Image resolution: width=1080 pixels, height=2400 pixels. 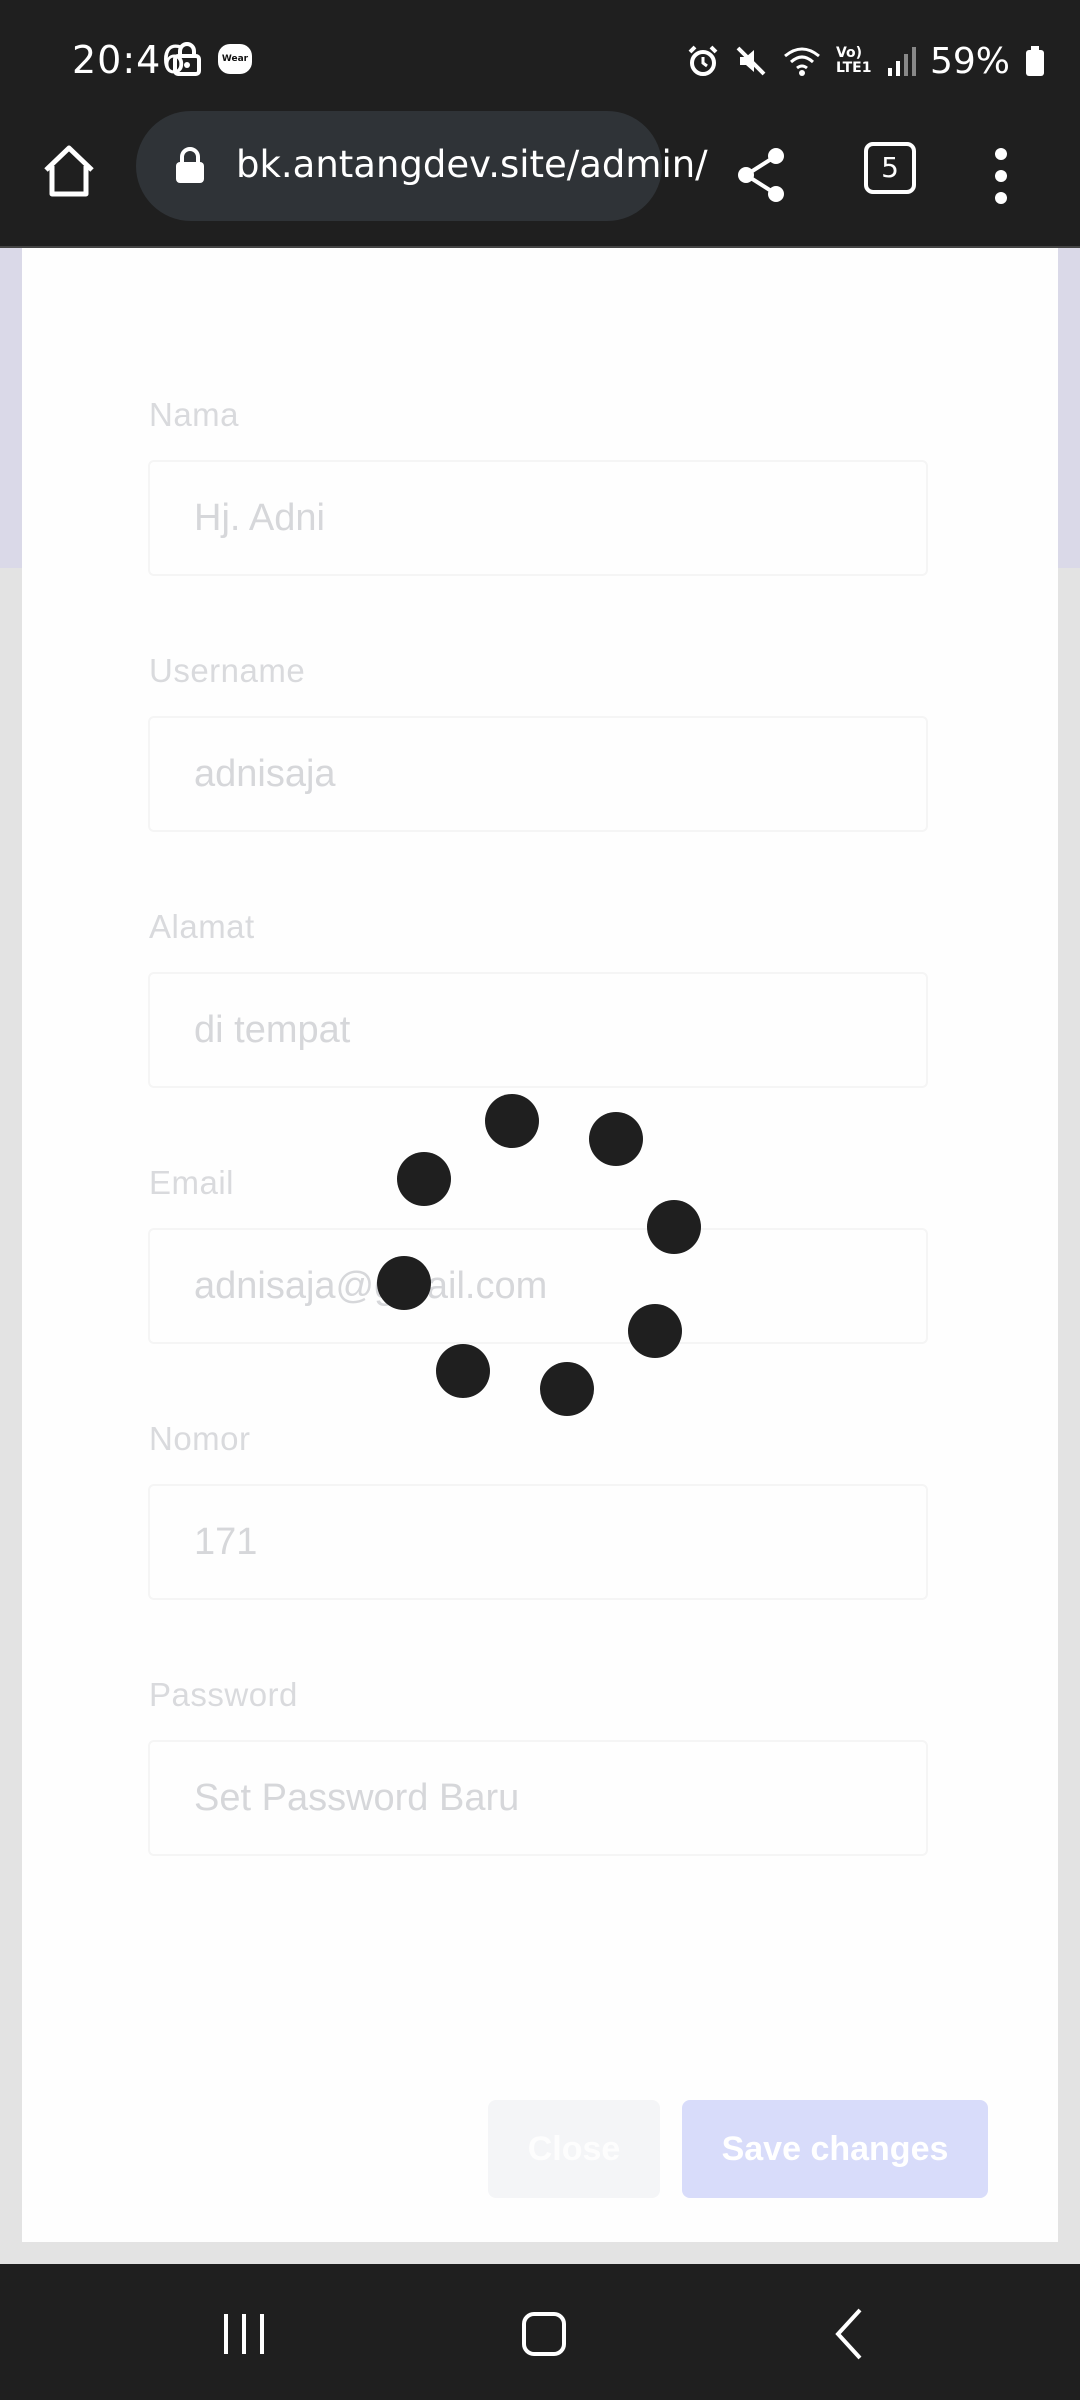 I want to click on home-button, so click(x=69, y=171).